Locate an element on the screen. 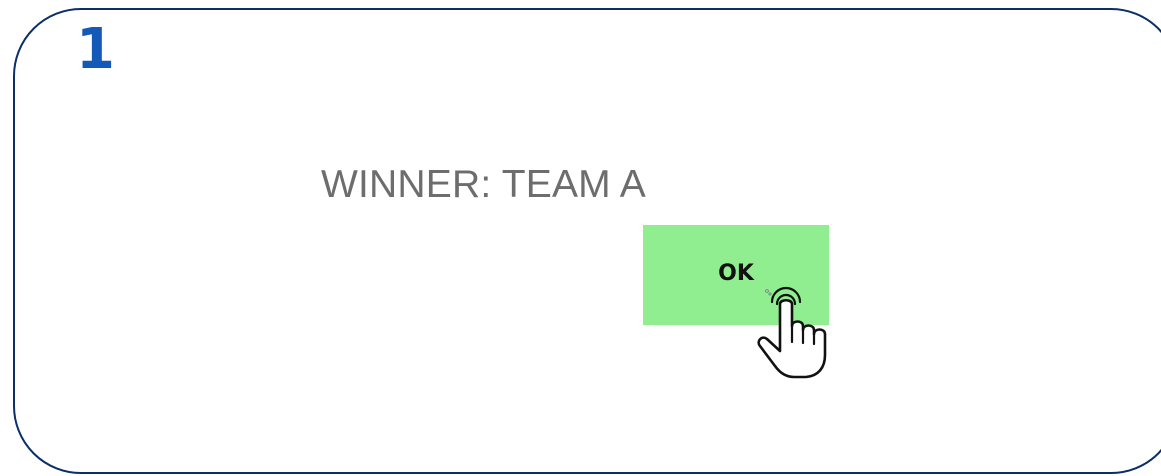 The image size is (1161, 476). ok-button: OK is located at coordinates (736, 275).